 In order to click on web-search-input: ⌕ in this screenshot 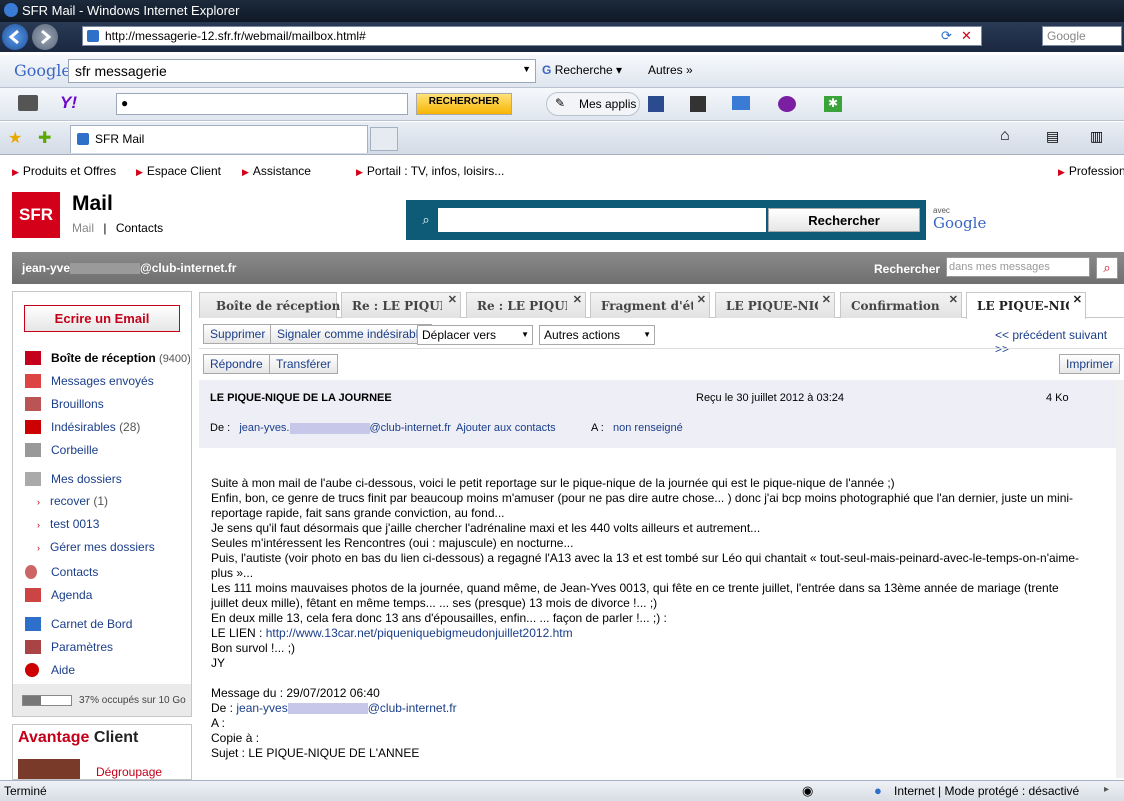, I will do `click(590, 220)`.